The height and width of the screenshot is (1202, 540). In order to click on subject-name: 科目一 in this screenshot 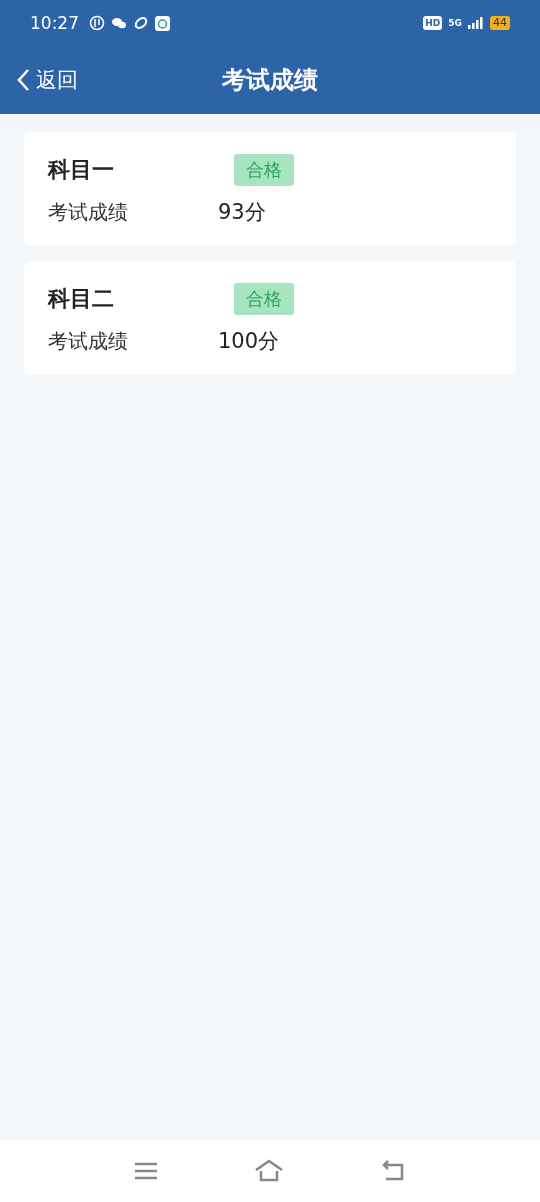, I will do `click(81, 170)`.